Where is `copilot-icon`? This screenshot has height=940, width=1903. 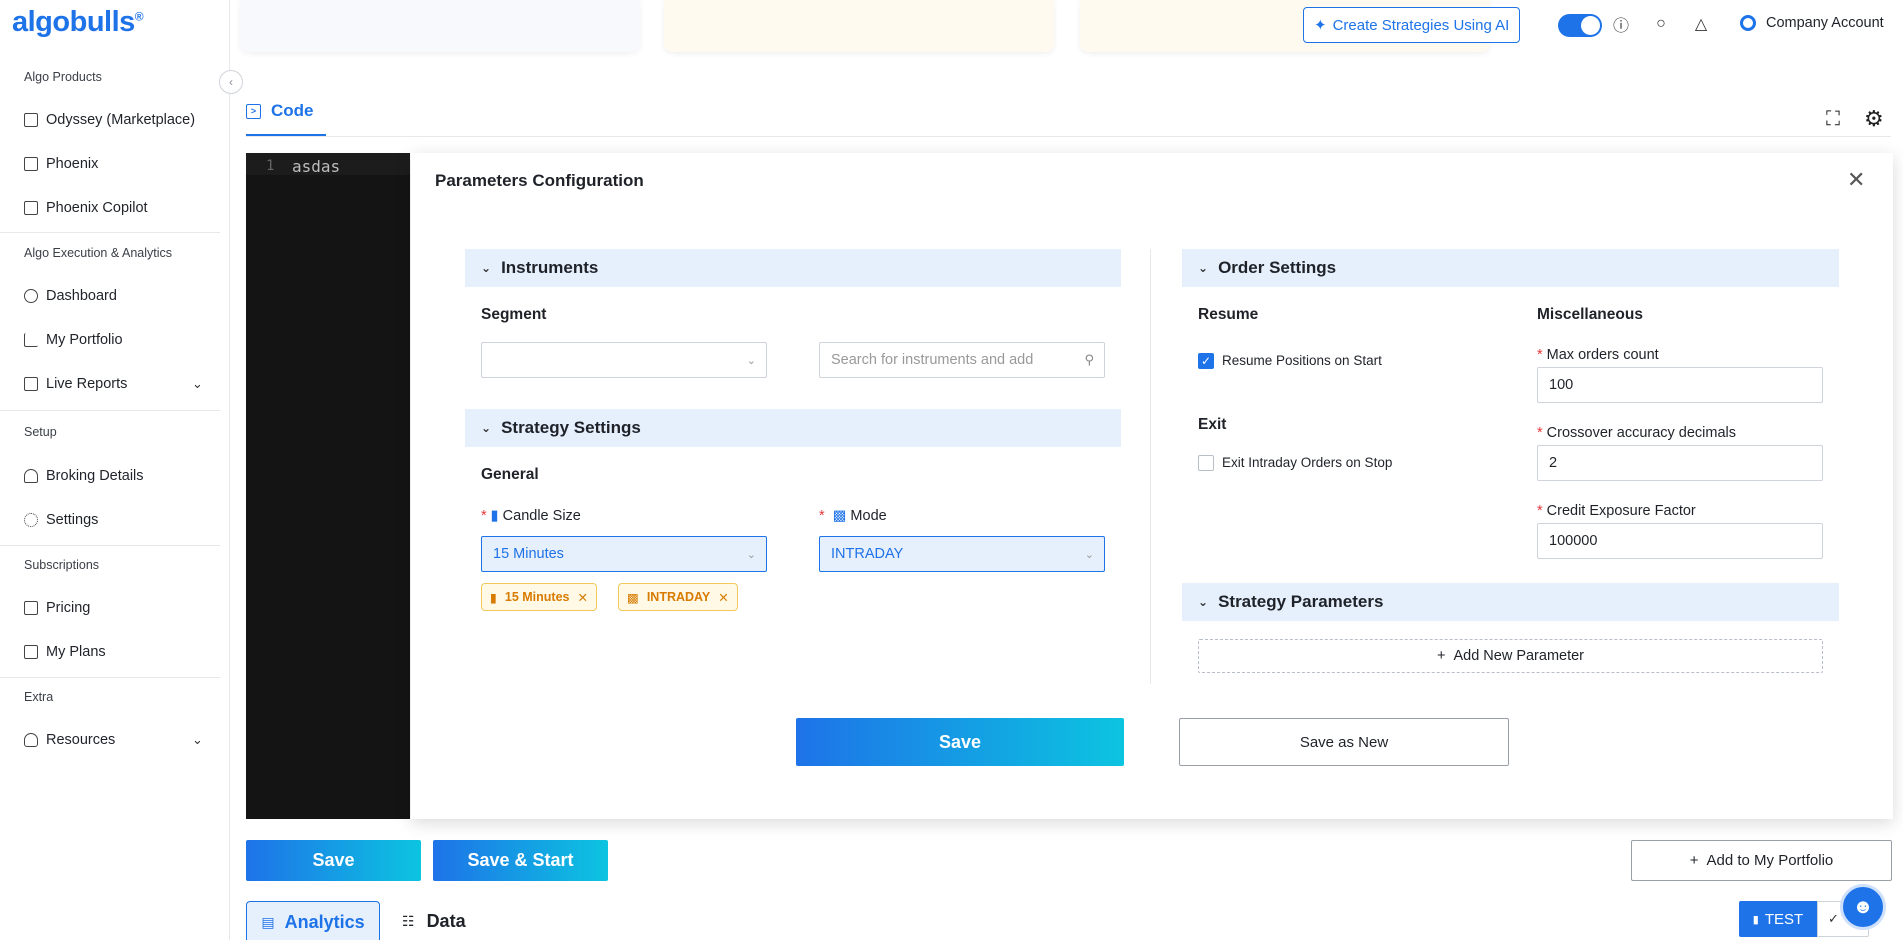
copilot-icon is located at coordinates (31, 208).